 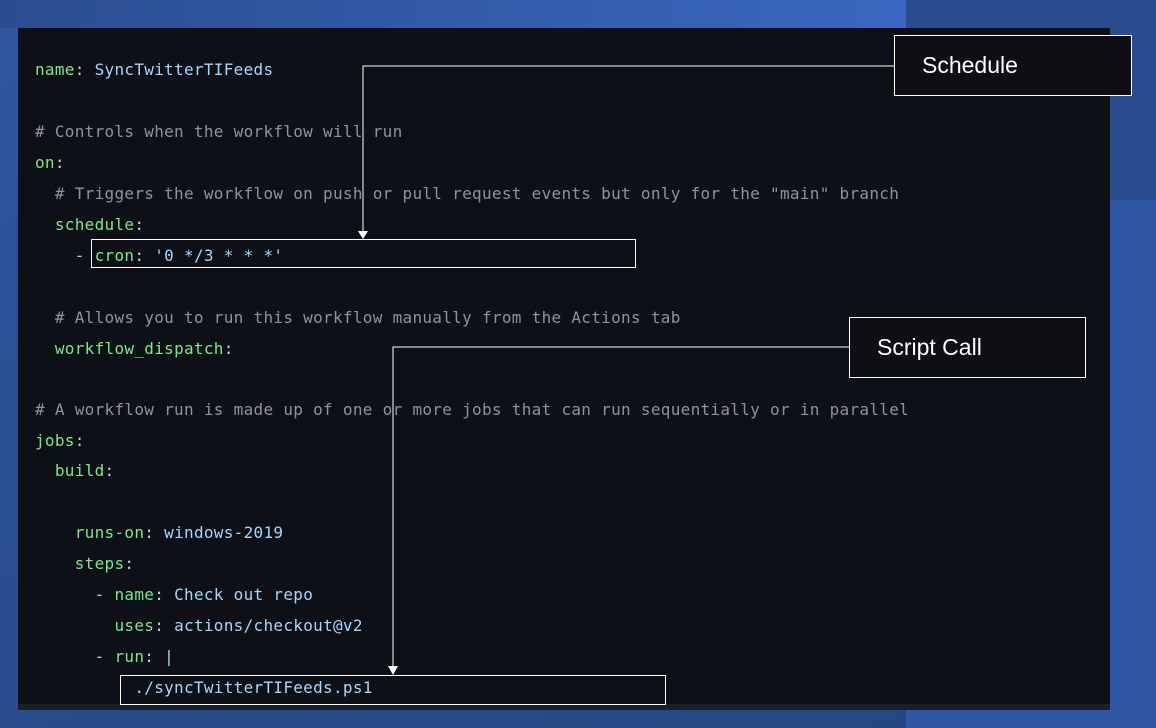 I want to click on schedule-arrow, so click(x=628, y=148).